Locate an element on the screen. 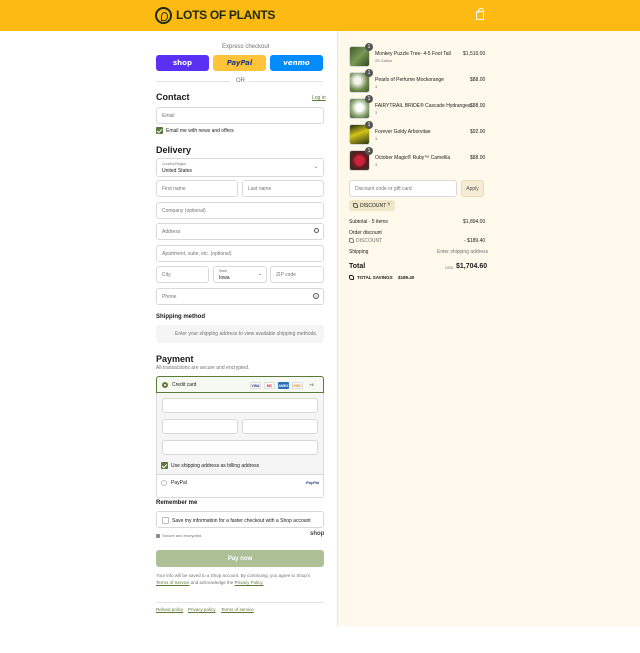  remove-discount-icon: × is located at coordinates (389, 205).